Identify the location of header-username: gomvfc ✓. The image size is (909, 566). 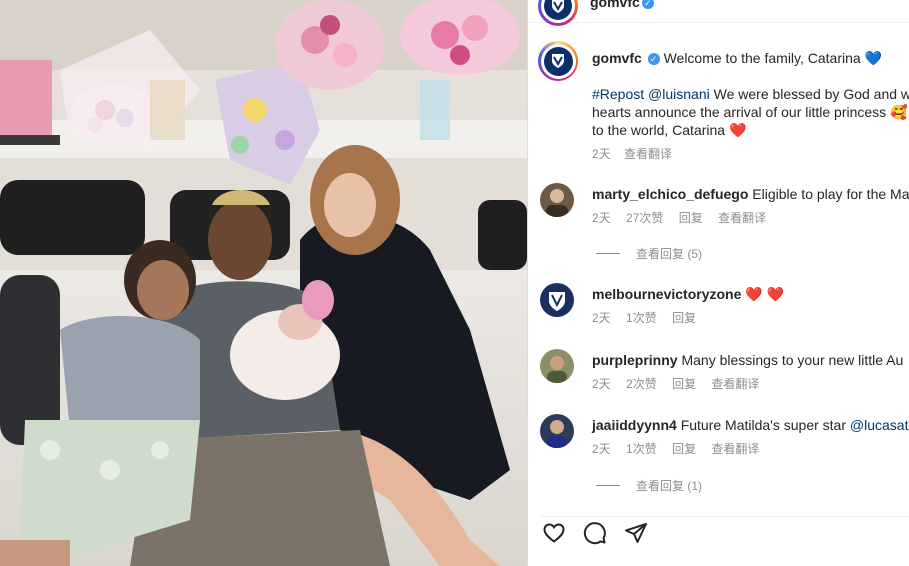
(622, 5).